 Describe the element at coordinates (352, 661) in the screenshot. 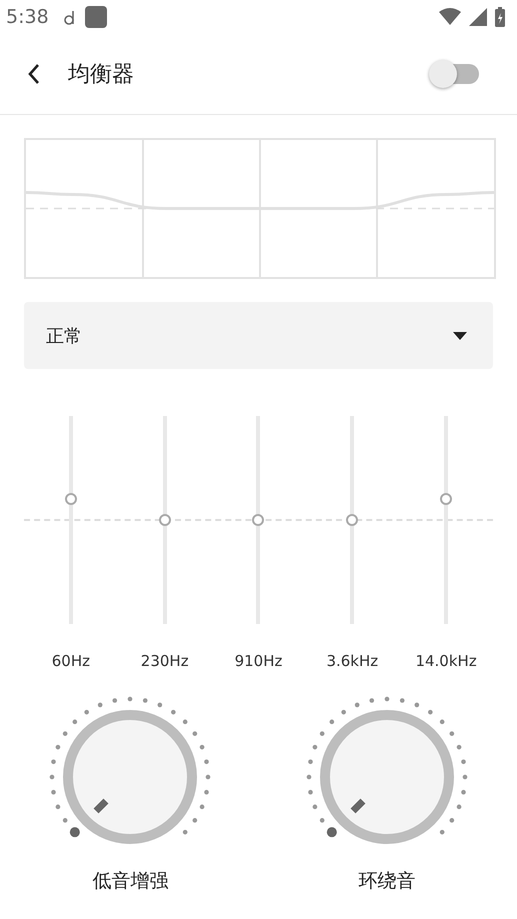

I see `band-label: 3.6kHz` at that location.